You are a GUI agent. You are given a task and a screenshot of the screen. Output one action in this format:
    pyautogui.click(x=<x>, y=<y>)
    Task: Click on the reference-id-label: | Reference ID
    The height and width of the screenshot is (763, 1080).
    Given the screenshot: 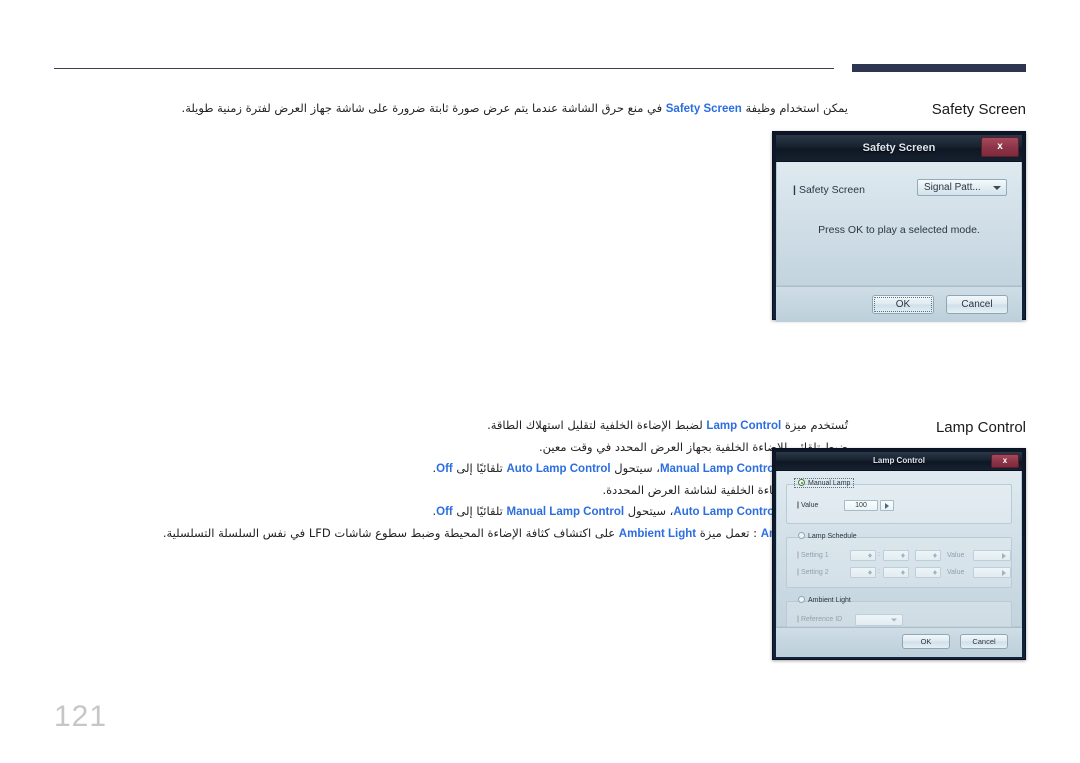 What is the action you would take?
    pyautogui.click(x=819, y=619)
    